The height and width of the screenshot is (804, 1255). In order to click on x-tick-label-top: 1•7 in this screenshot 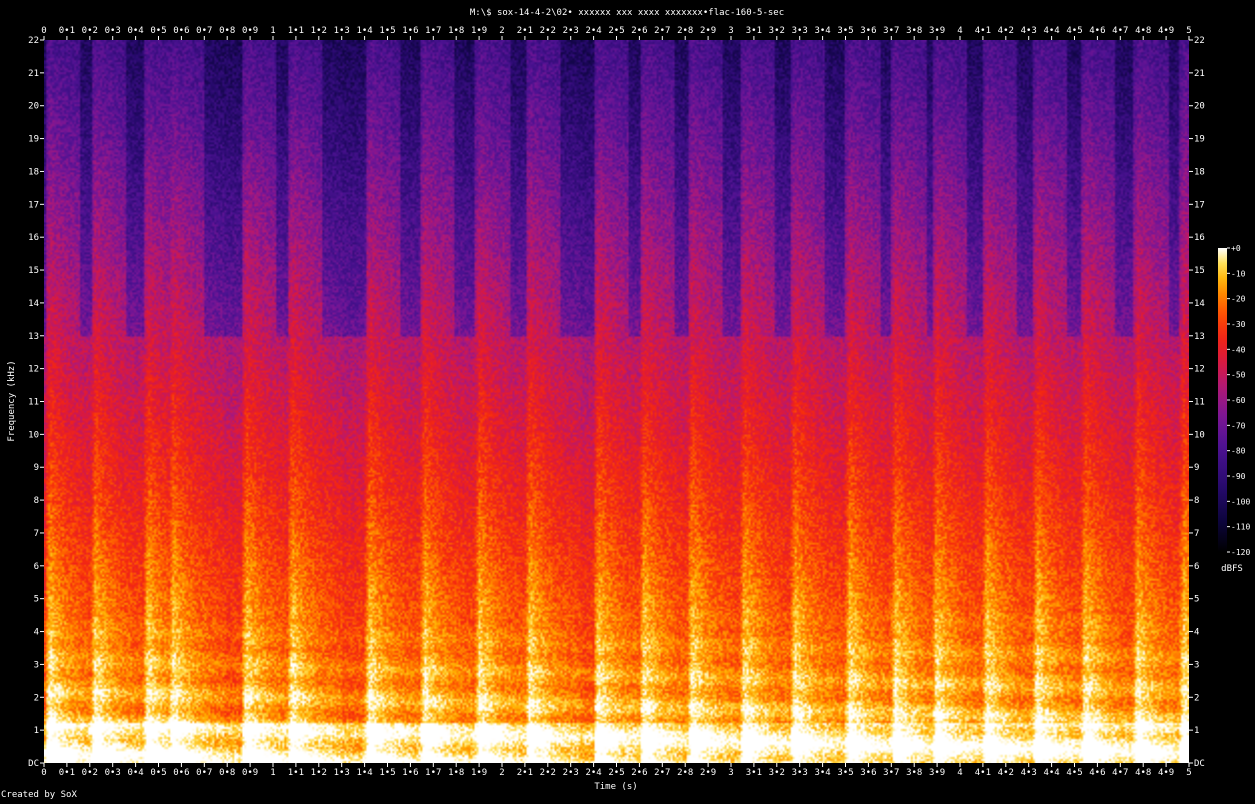, I will do `click(433, 31)`.